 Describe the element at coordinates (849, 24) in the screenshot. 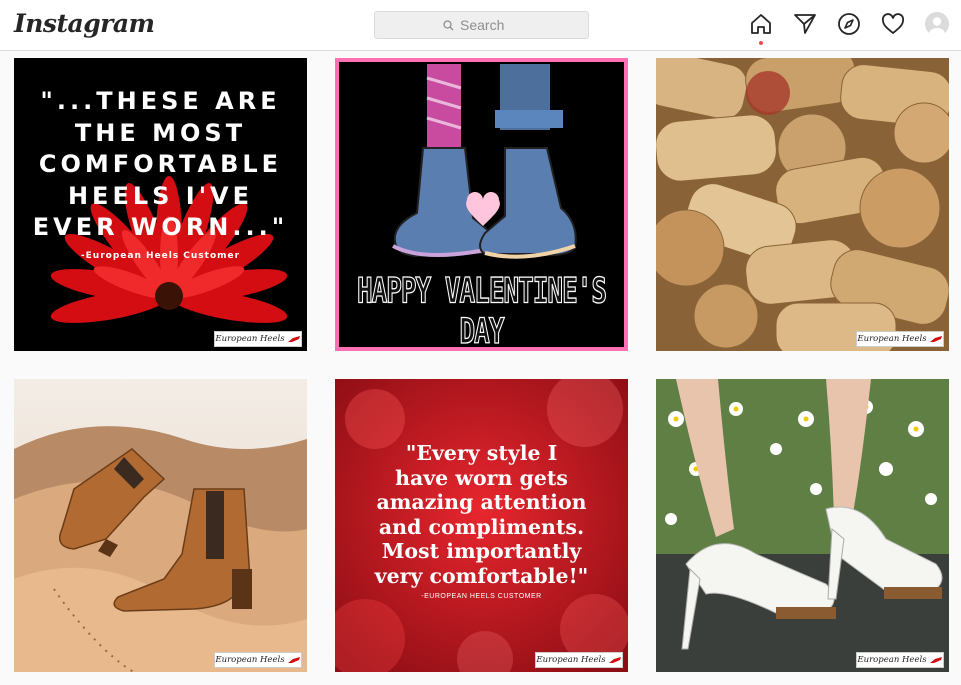

I see `explore-icon` at that location.